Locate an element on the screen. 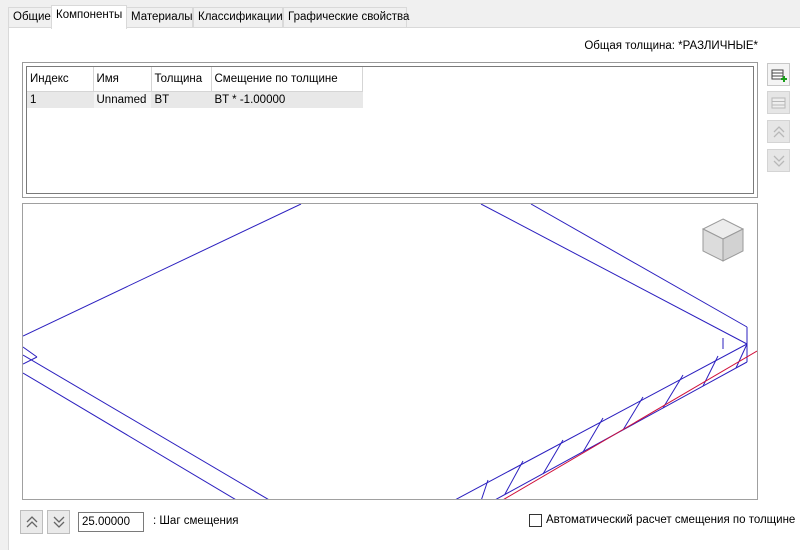 This screenshot has width=800, height=550. tab-graphic-properties: Графические свойства is located at coordinates (346, 17).